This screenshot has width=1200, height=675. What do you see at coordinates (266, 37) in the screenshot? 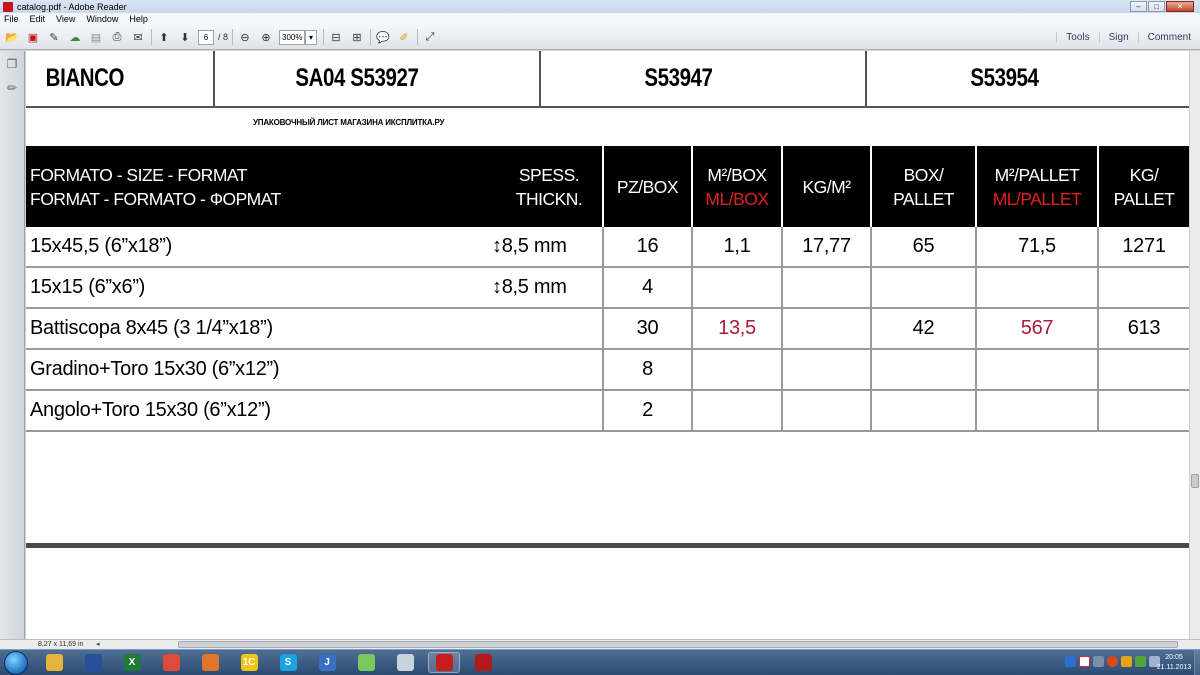
I see `zoom-in-icon: ⊕` at bounding box center [266, 37].